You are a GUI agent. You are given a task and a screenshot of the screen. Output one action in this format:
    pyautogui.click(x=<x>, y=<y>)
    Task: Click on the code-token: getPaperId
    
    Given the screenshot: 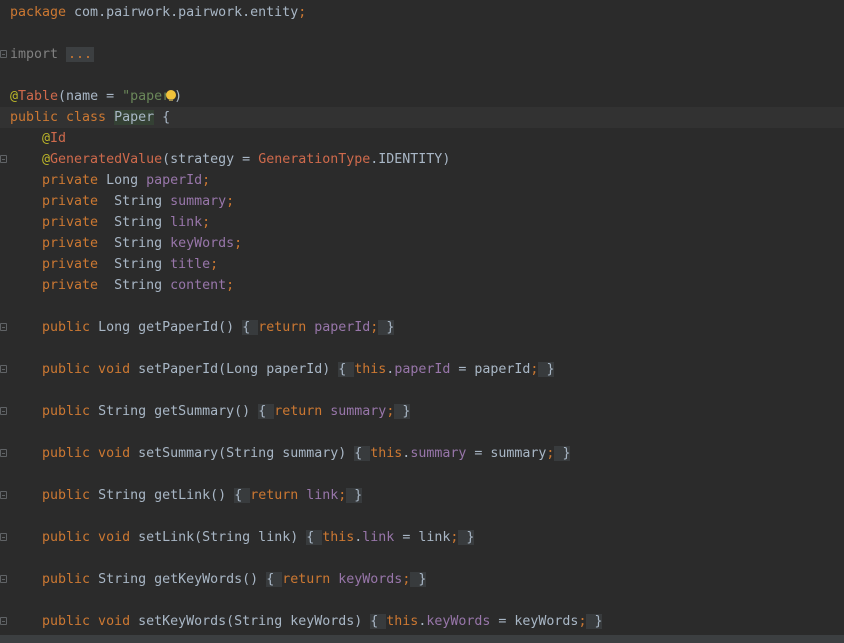 What is the action you would take?
    pyautogui.click(x=178, y=327)
    